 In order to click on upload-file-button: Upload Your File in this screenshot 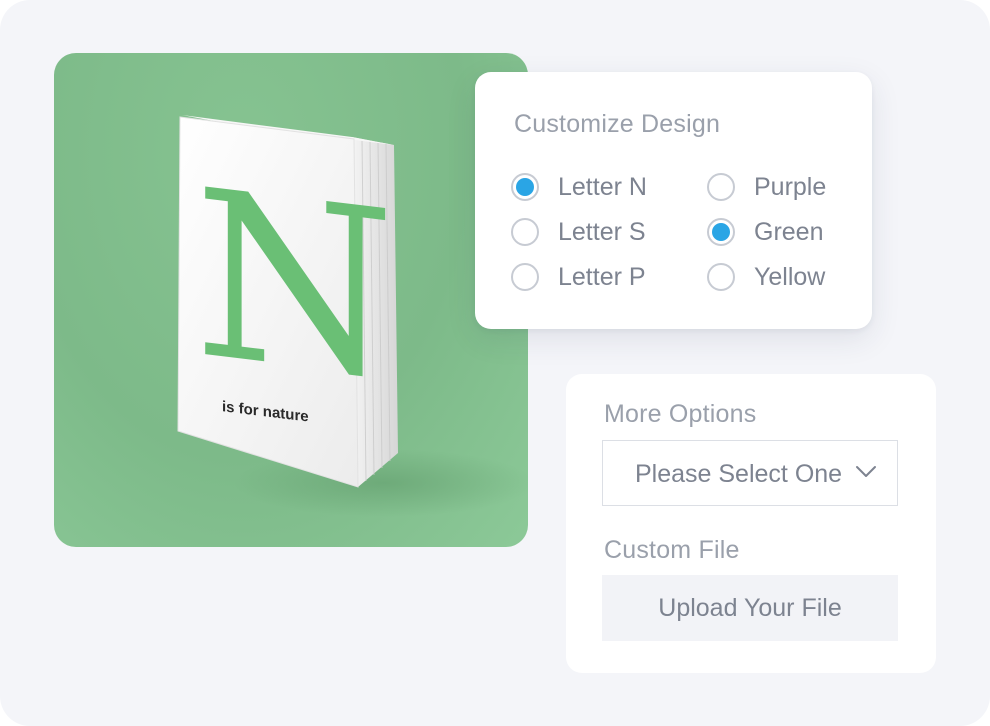, I will do `click(750, 608)`.